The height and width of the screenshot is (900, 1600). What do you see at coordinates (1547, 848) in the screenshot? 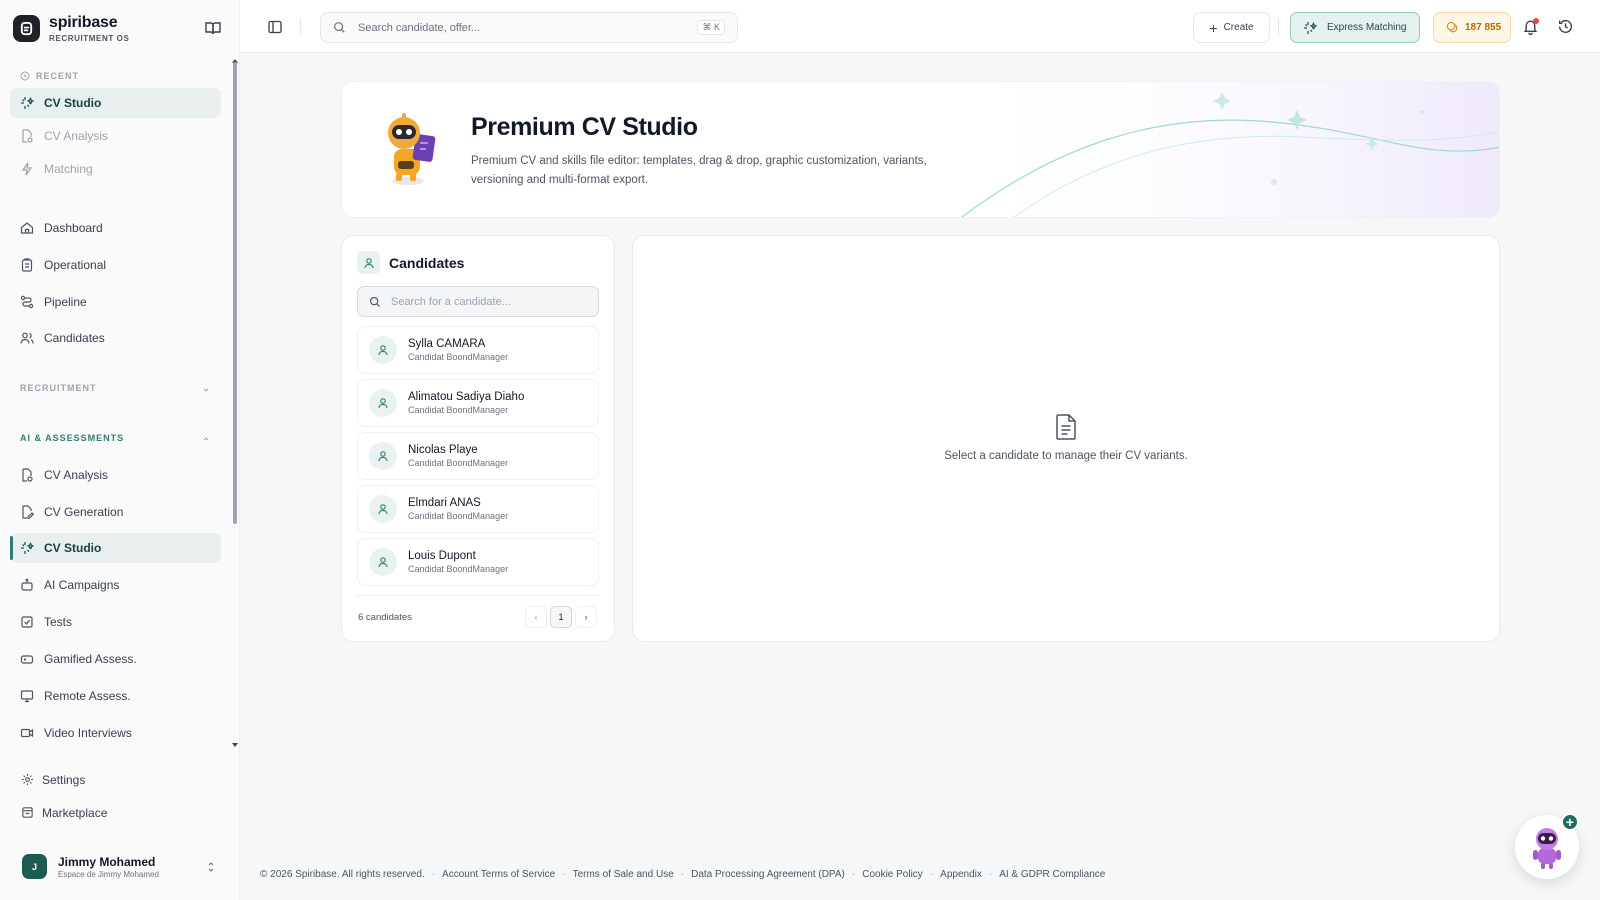
I see `robot-assistant-icon` at bounding box center [1547, 848].